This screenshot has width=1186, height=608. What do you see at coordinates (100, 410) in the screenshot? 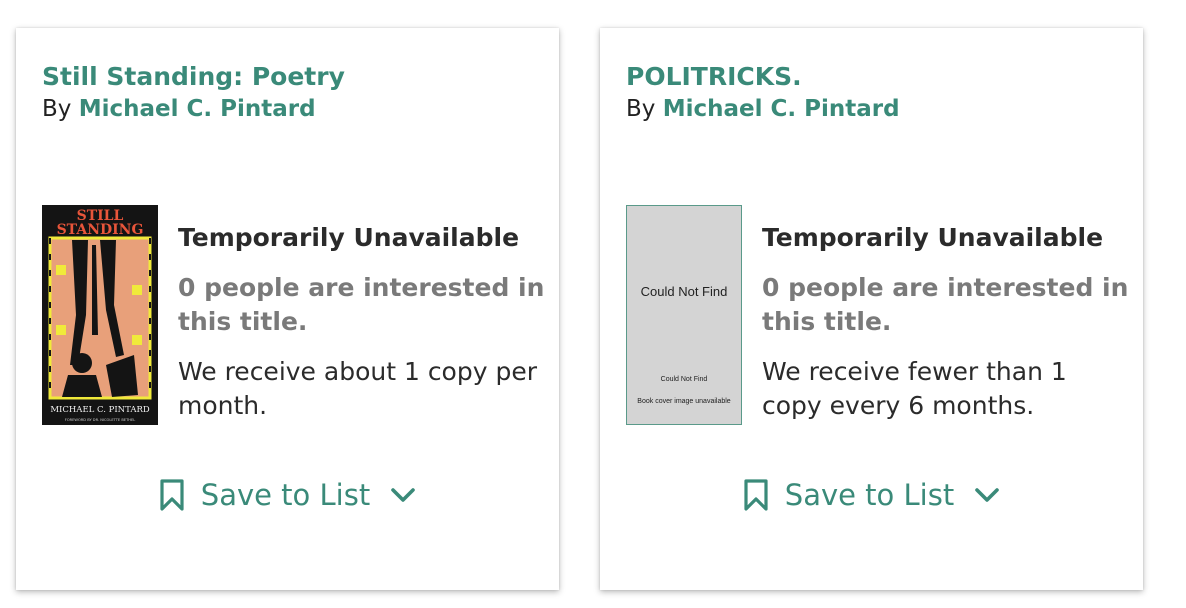
I see `cover-author: MICHAEL C. PINTARD` at bounding box center [100, 410].